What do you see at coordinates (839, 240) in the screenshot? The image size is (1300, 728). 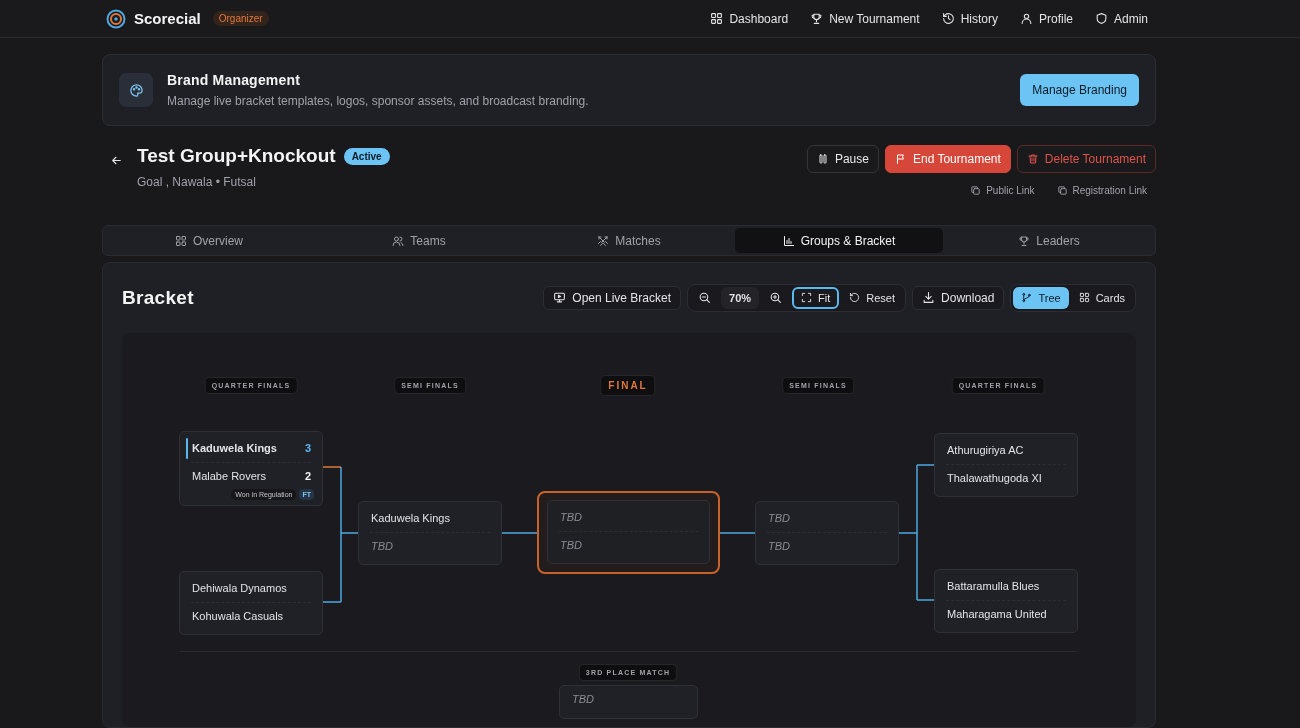 I see `tab: Groups & Bracket` at bounding box center [839, 240].